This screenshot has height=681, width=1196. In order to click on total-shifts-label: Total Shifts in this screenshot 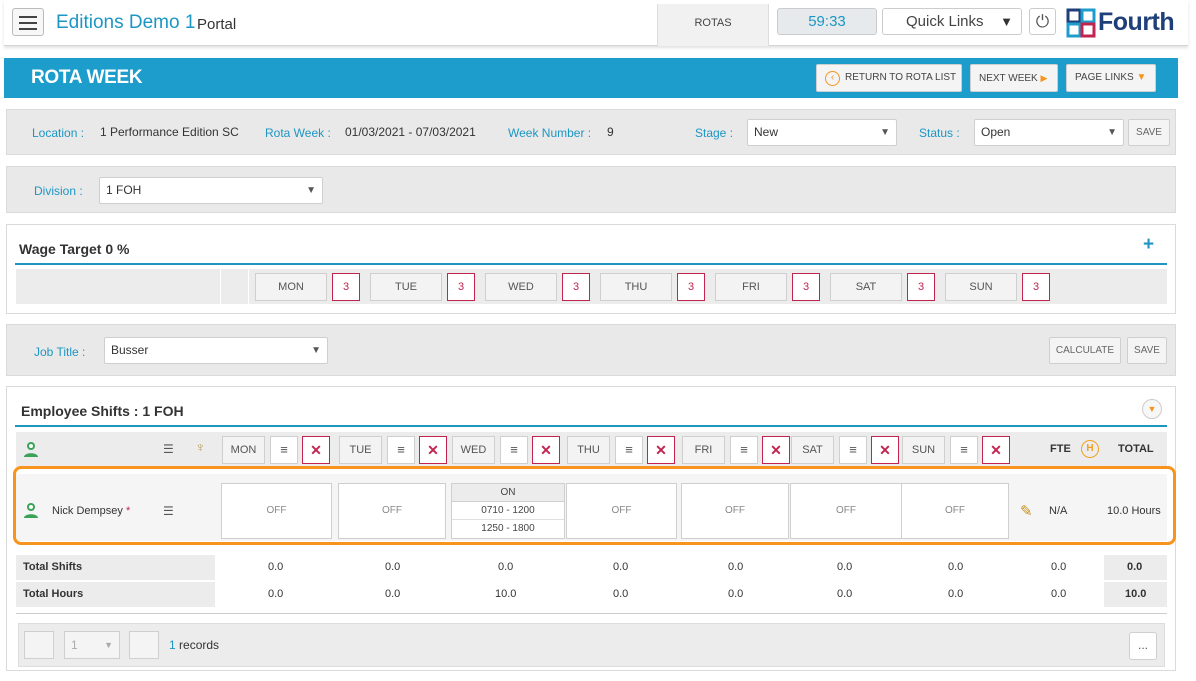, I will do `click(53, 567)`.